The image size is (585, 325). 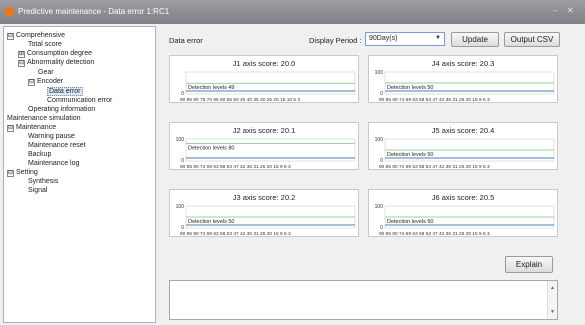 I want to click on tree-node-backup: Backup, so click(x=39, y=154).